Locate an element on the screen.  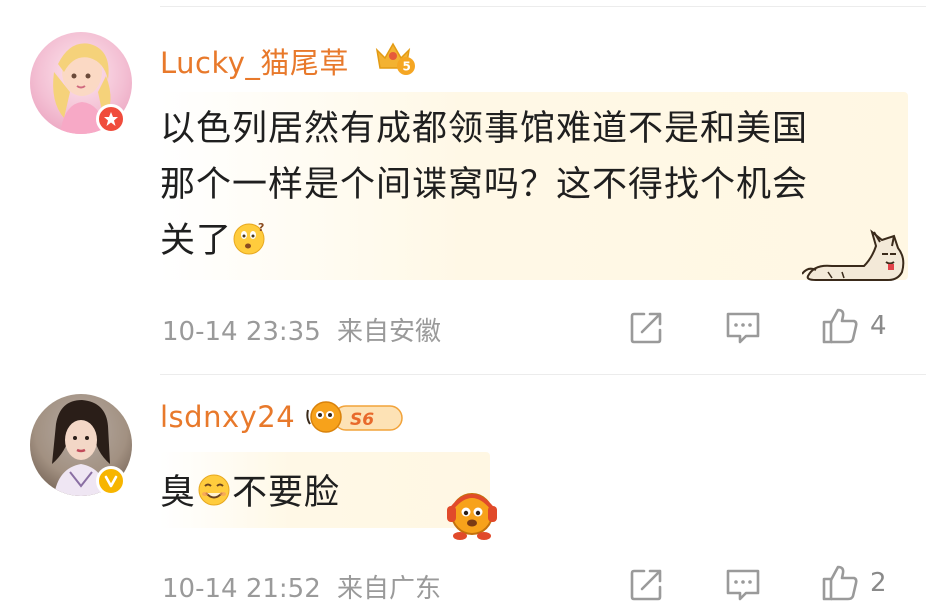
like-button: 2 is located at coordinates (853, 583).